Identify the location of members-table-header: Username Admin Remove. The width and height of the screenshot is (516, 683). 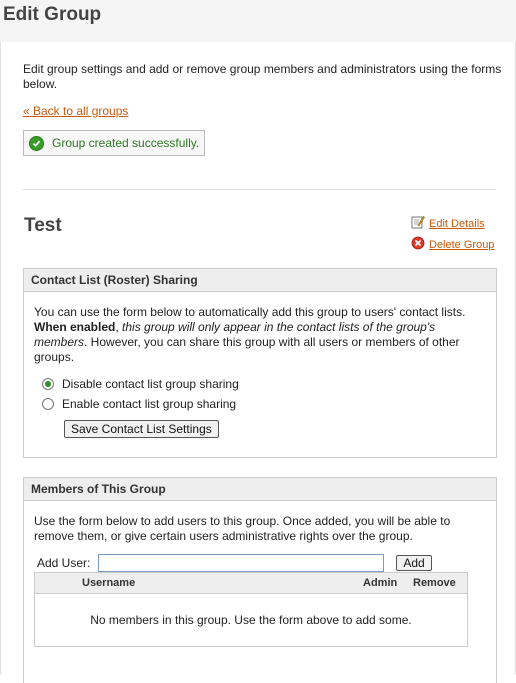
(251, 583).